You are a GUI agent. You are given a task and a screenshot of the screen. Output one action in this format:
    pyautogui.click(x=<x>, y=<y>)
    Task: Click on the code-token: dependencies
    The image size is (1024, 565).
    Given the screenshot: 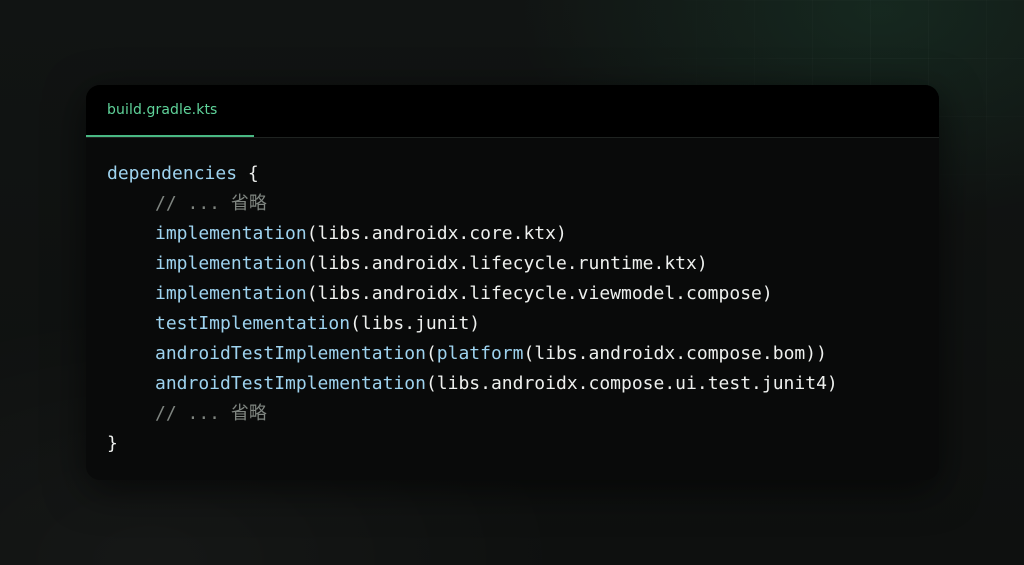 What is the action you would take?
    pyautogui.click(x=172, y=173)
    